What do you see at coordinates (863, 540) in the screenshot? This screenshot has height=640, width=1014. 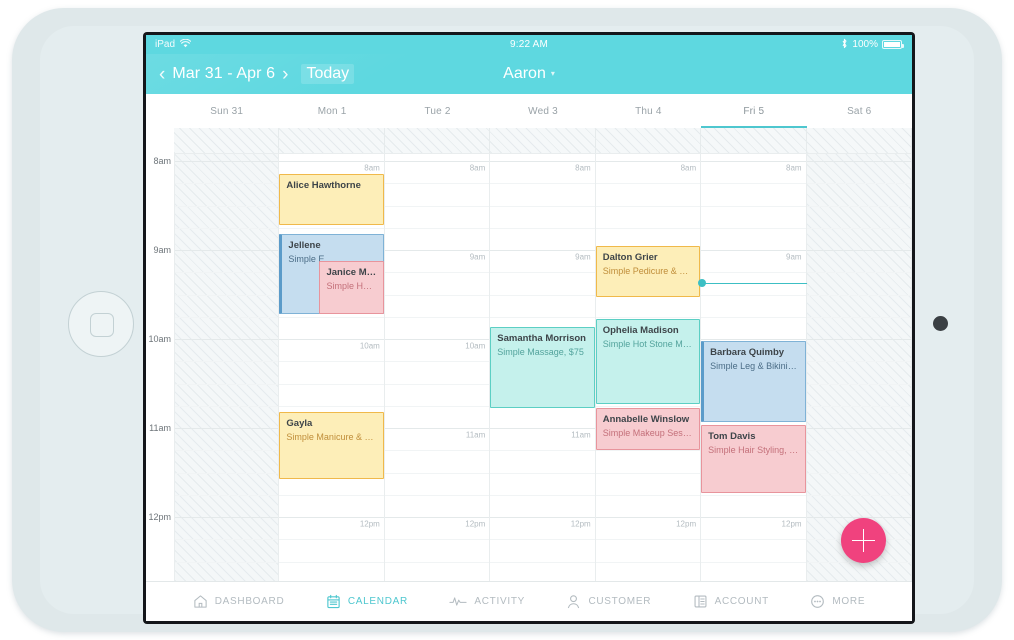 I see `add-appointment-button` at bounding box center [863, 540].